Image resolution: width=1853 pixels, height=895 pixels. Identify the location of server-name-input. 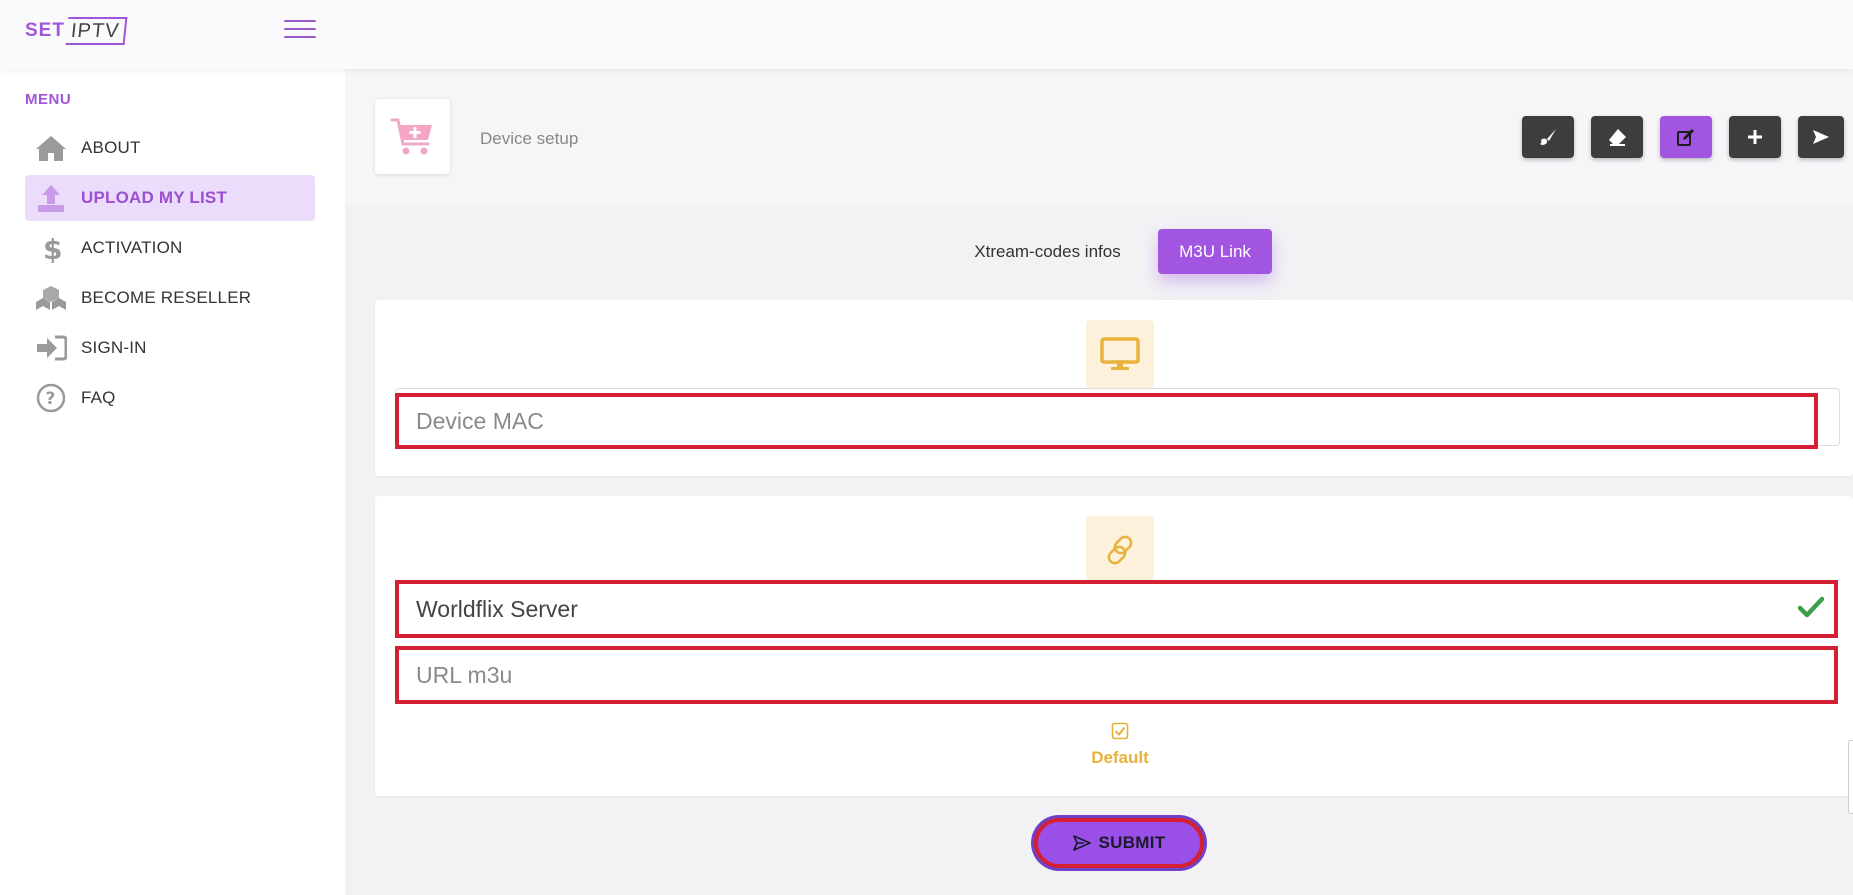
(1116, 609).